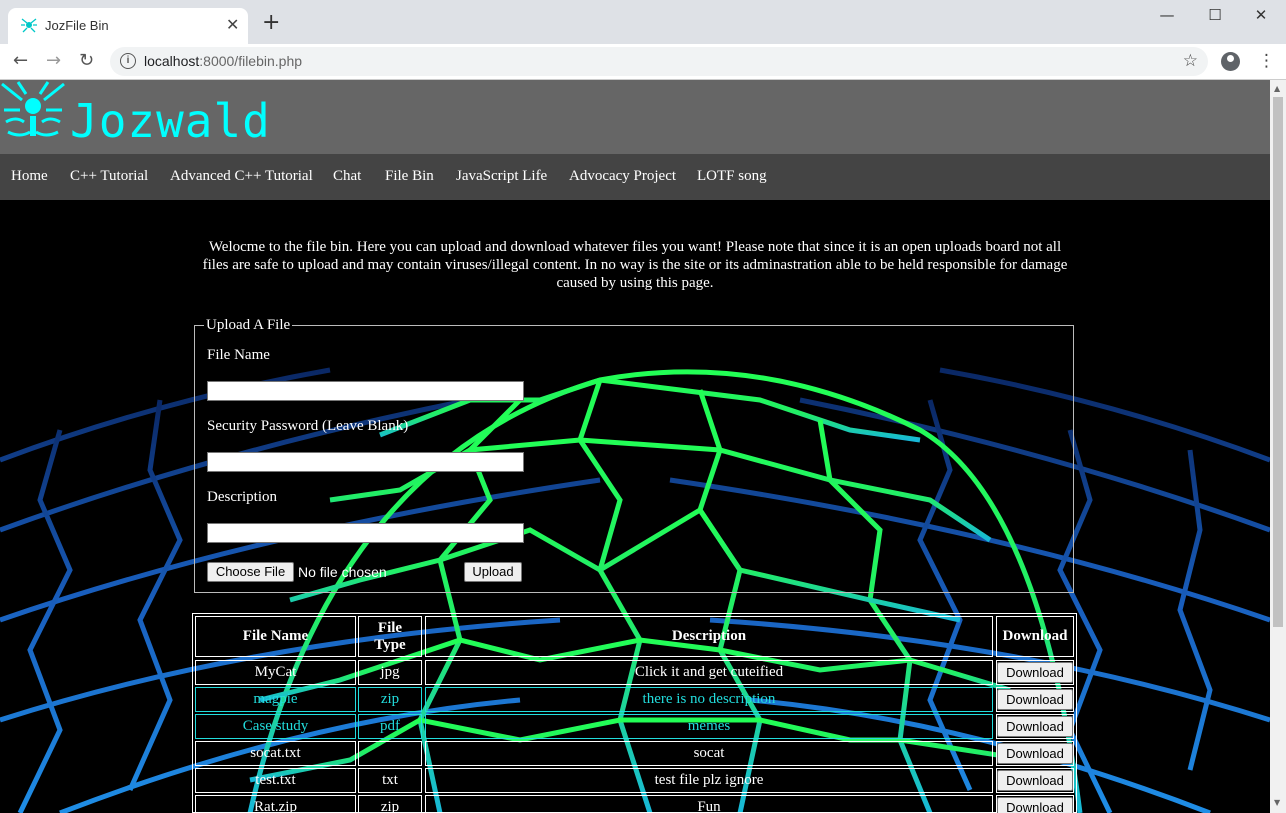 This screenshot has width=1286, height=813. Describe the element at coordinates (1167, 15) in the screenshot. I see `minimize-icon: —` at that location.